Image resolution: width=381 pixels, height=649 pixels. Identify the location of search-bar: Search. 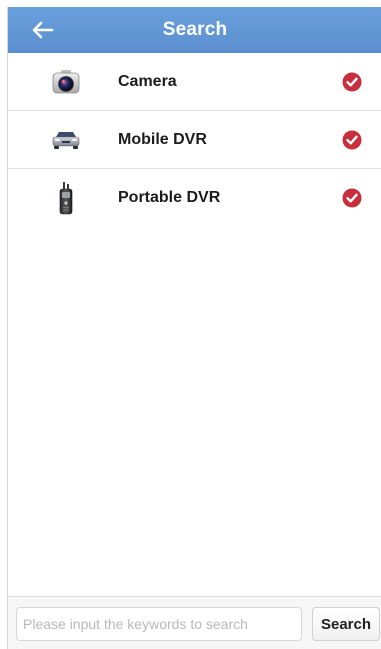
(194, 622).